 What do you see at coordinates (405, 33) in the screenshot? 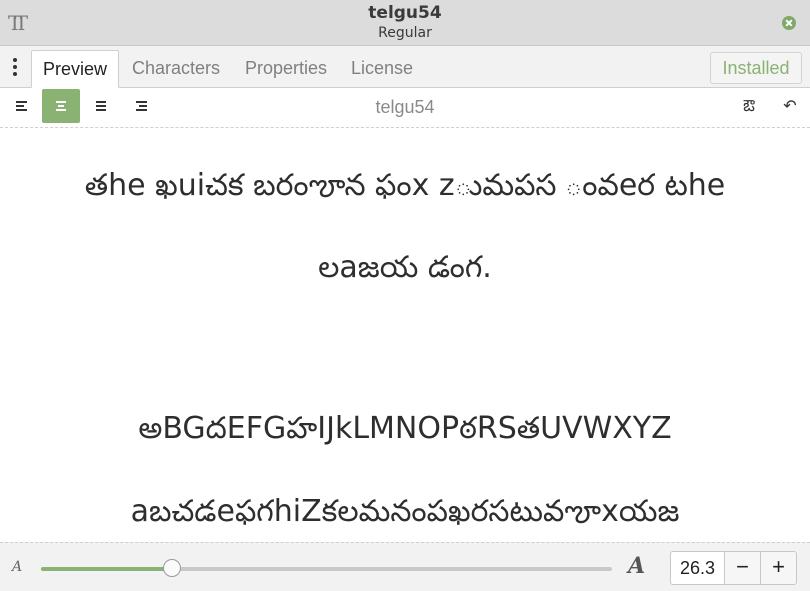
I see `window-subtitle: Regular` at bounding box center [405, 33].